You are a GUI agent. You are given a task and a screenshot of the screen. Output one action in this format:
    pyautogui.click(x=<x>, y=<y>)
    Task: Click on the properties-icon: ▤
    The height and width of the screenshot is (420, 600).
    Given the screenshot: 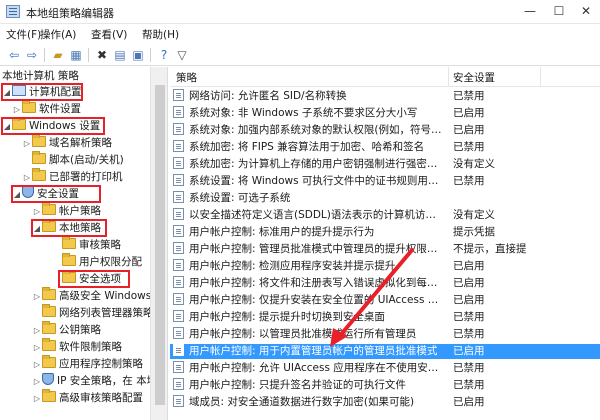 What is the action you would take?
    pyautogui.click(x=120, y=55)
    